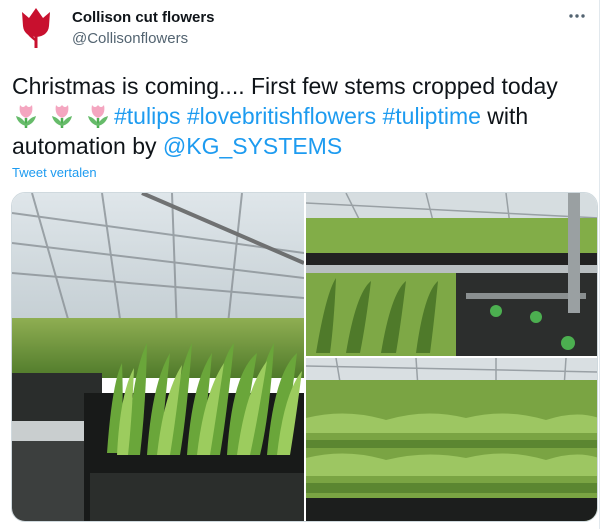 The width and height of the screenshot is (600, 529). I want to click on more-dots-icon, so click(577, 16).